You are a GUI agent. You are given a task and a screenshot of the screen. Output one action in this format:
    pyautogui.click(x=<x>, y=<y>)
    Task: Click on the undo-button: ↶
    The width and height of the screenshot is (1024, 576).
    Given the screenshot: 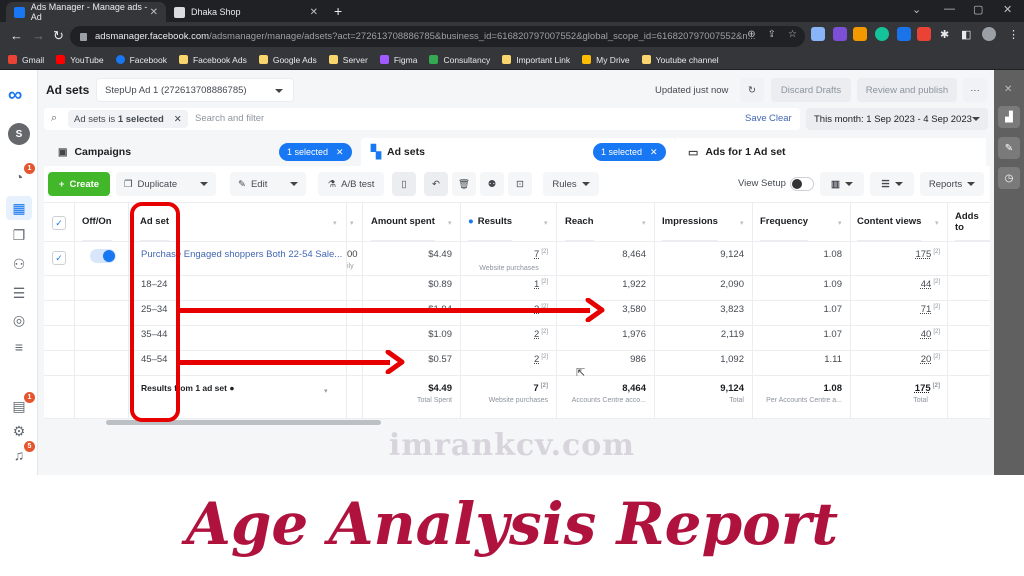 What is the action you would take?
    pyautogui.click(x=436, y=184)
    